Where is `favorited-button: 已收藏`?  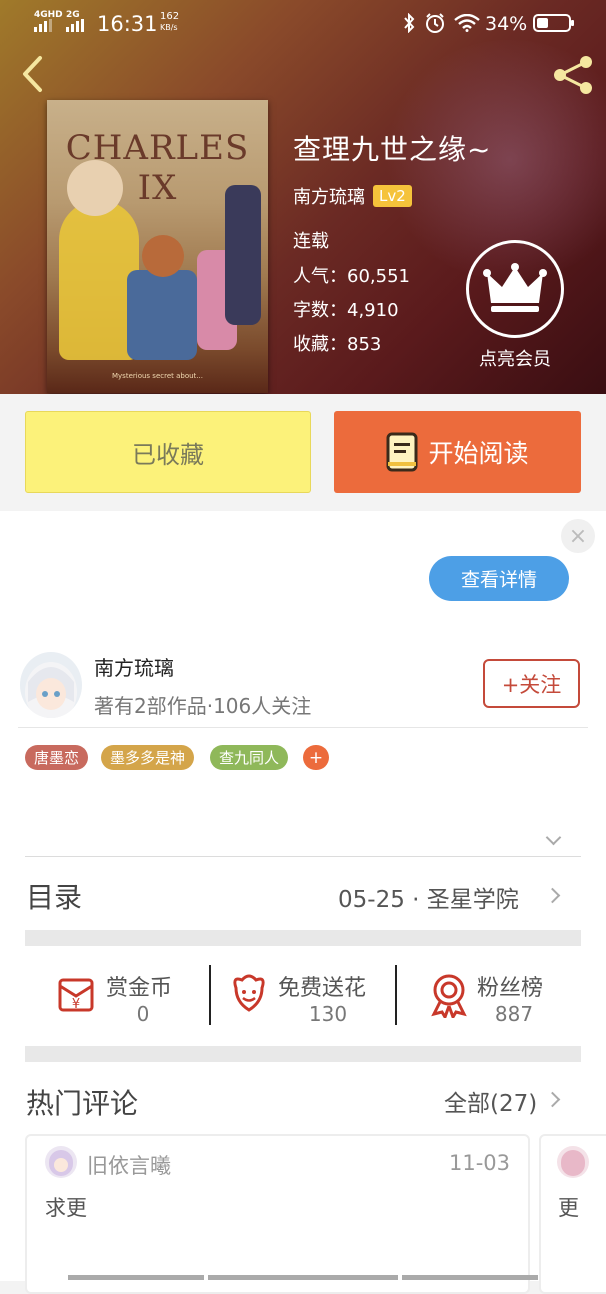 favorited-button: 已收藏 is located at coordinates (168, 452).